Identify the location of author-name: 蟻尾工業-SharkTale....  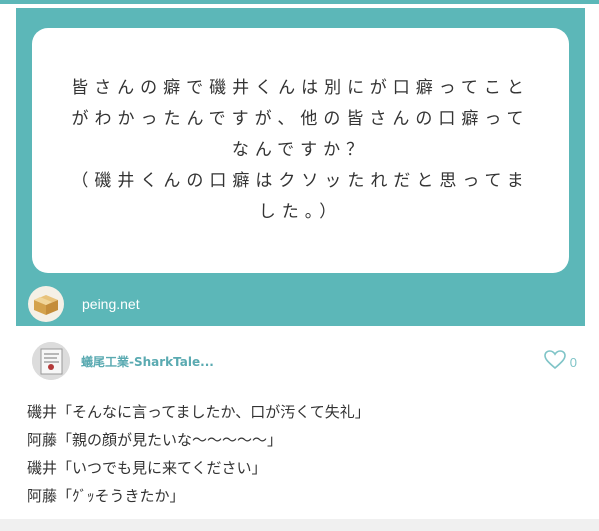
(147, 361).